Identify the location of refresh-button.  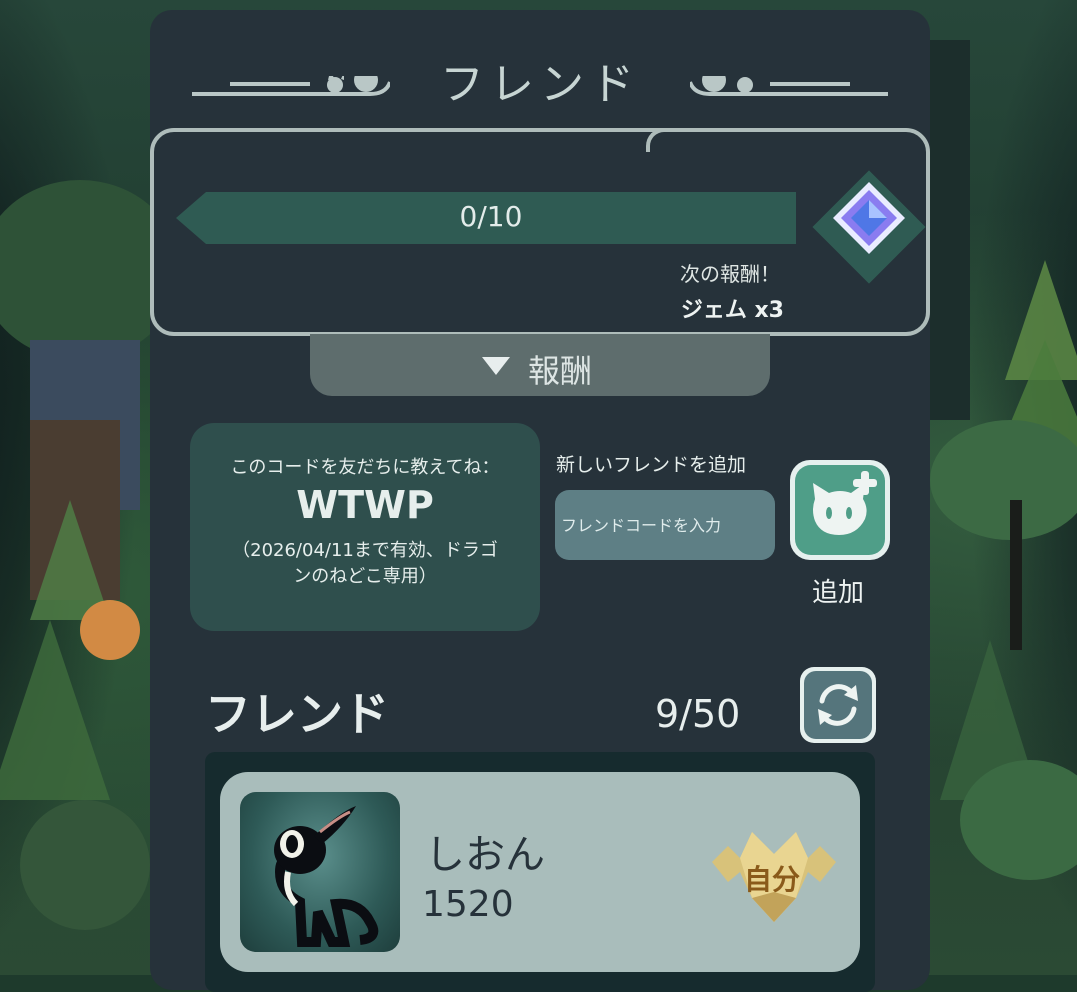
(838, 705).